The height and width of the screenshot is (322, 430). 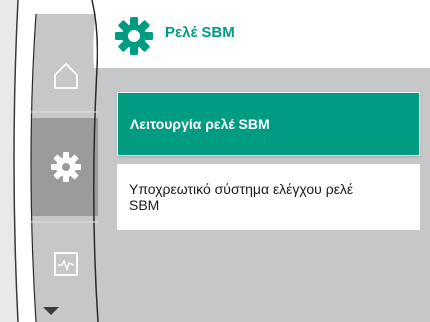 I want to click on menu-item-sbm-relay-function: Λειτουργία ρελέ SBM, so click(x=268, y=124).